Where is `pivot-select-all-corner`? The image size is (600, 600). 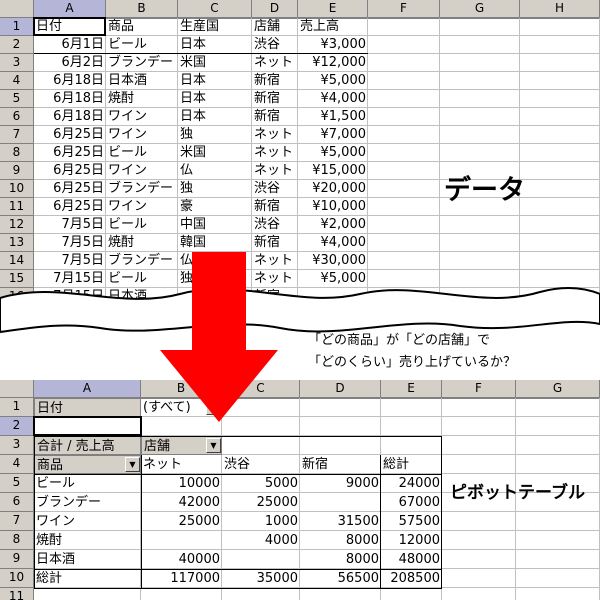 pivot-select-all-corner is located at coordinates (17, 389).